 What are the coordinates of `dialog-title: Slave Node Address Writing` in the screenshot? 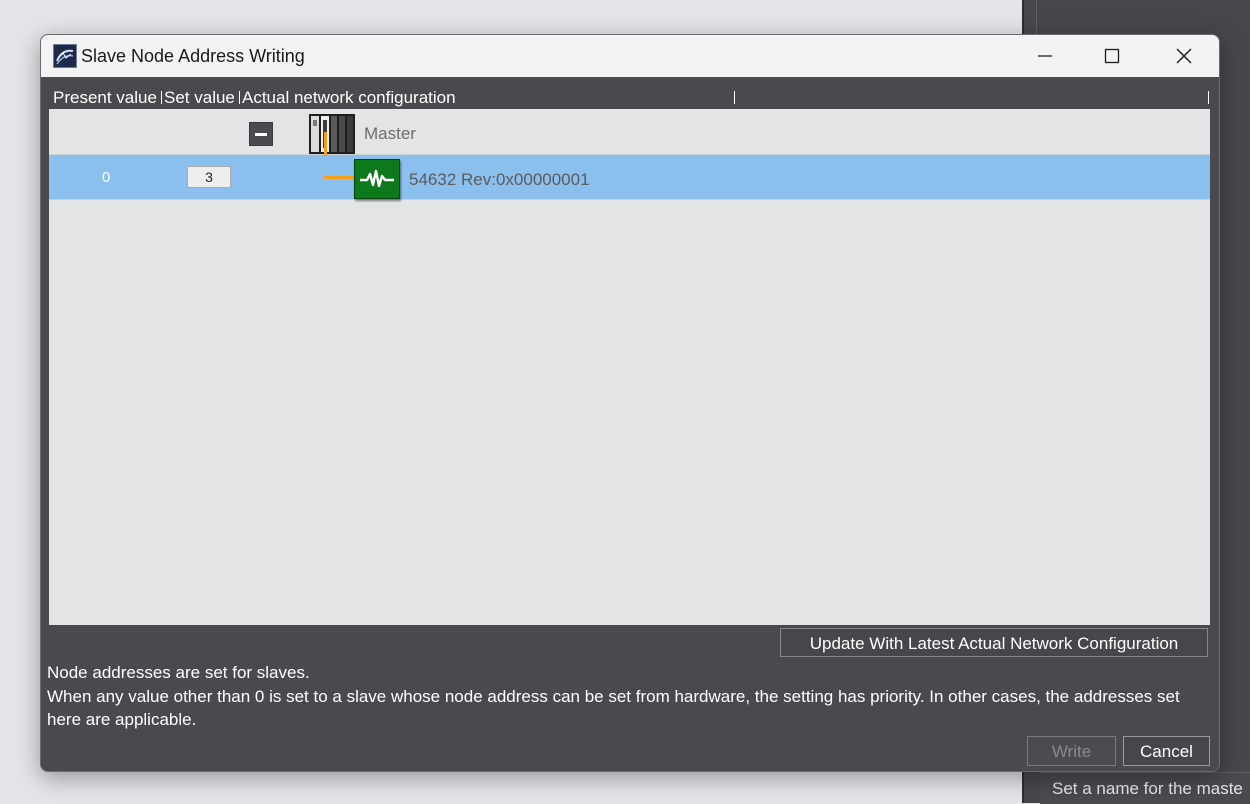 It's located at (193, 56).